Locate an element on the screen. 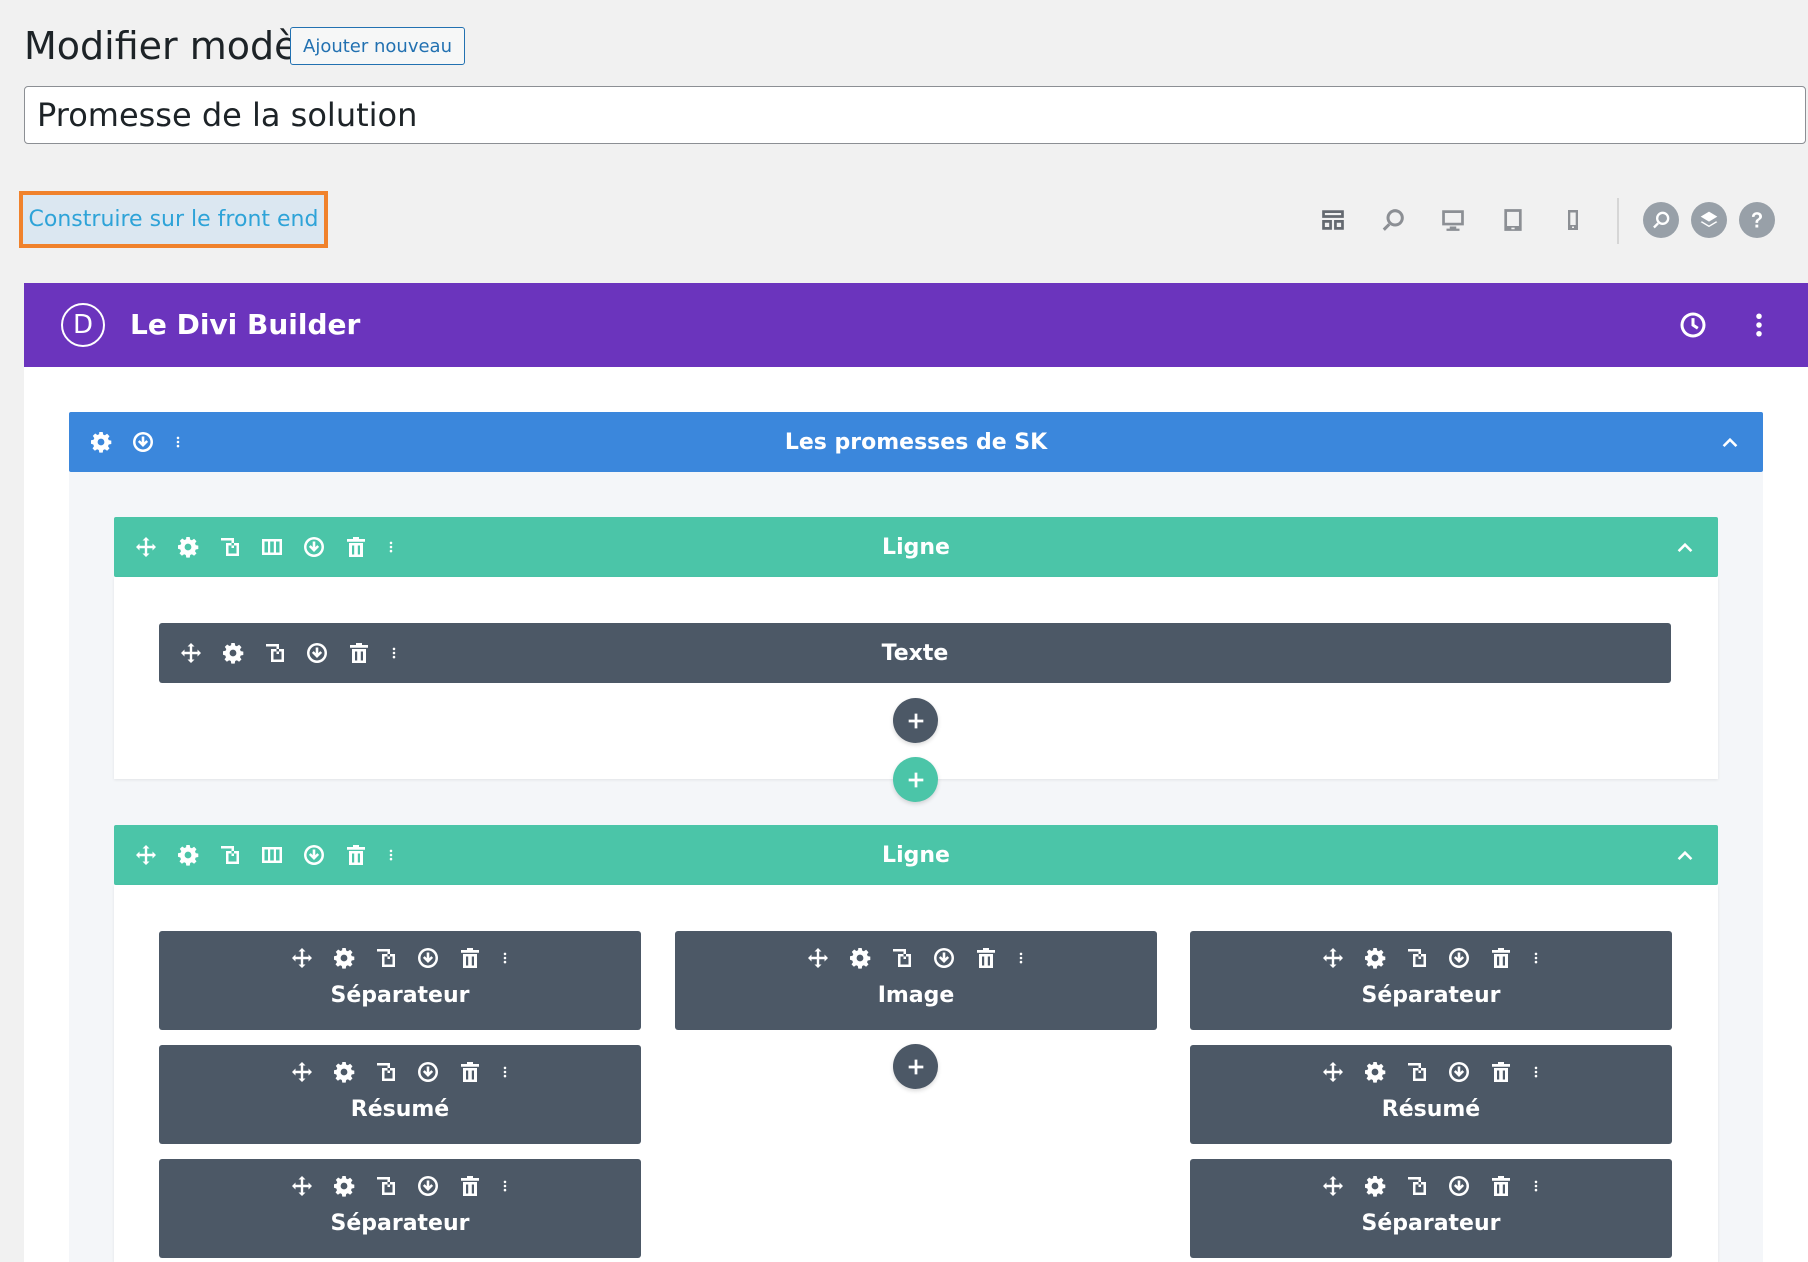 This screenshot has height=1262, width=1808. module-card: Image is located at coordinates (916, 980).